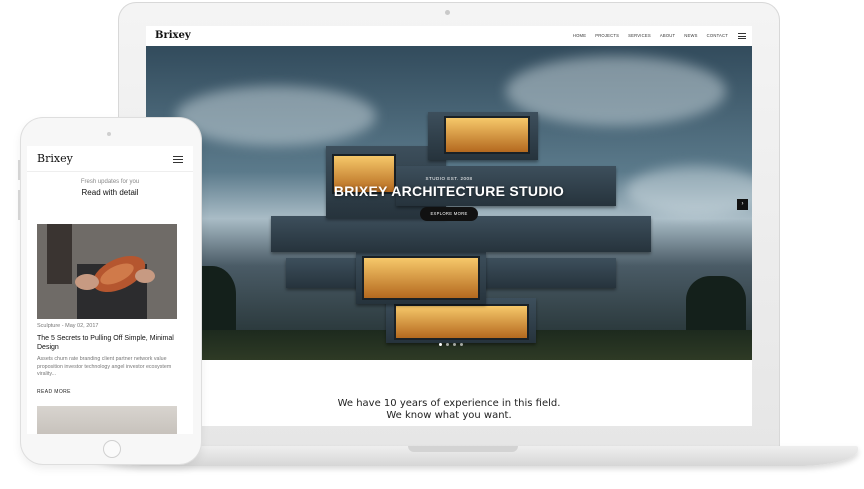 This screenshot has width=864, height=489. I want to click on phone-speaker, so click(109, 134).